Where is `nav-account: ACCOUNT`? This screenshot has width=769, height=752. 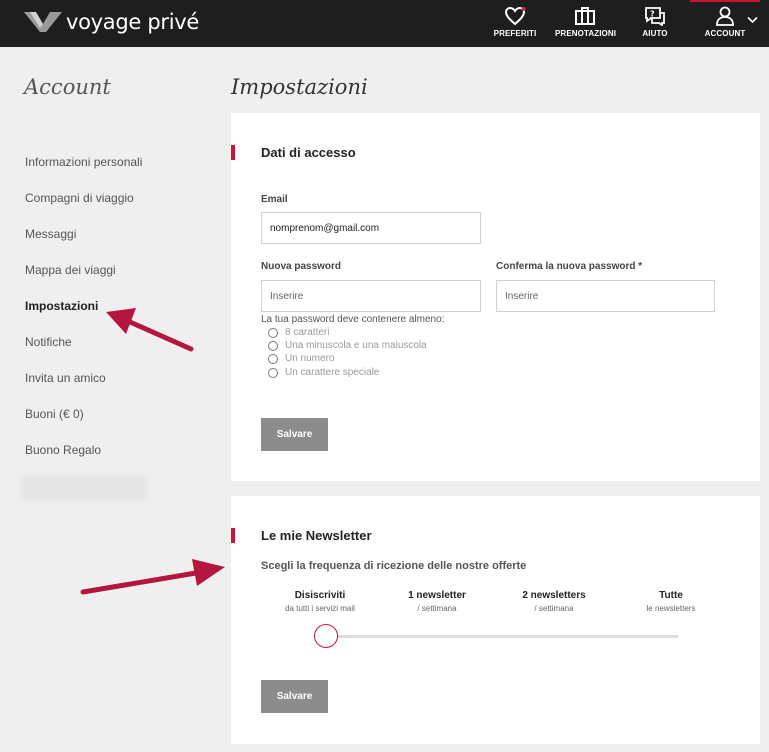 nav-account: ACCOUNT is located at coordinates (725, 22).